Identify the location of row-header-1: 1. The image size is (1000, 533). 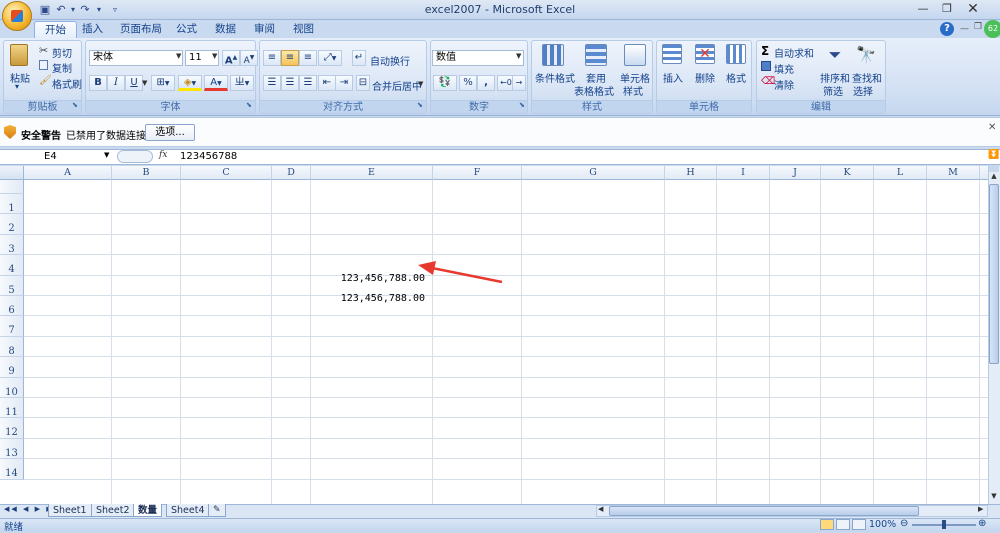
(12, 204).